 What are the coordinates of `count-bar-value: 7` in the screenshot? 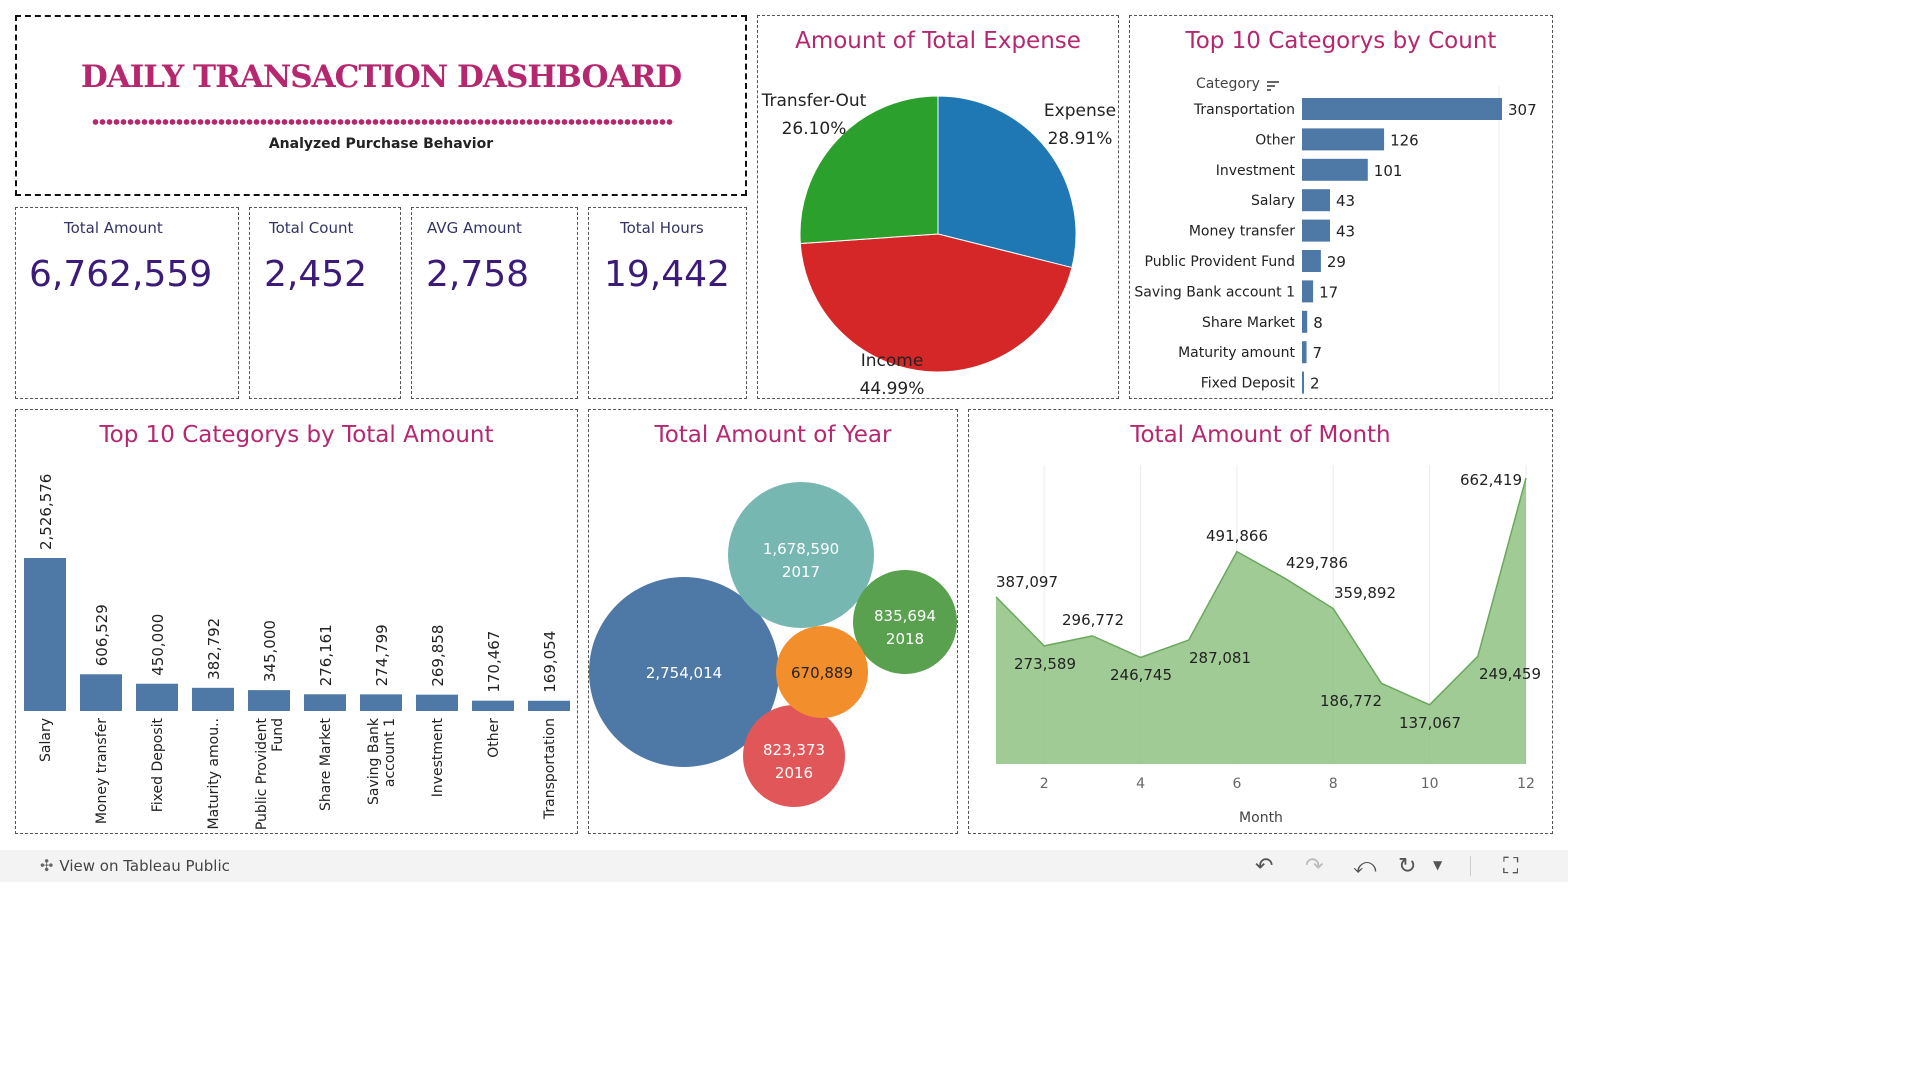 It's located at (1318, 353).